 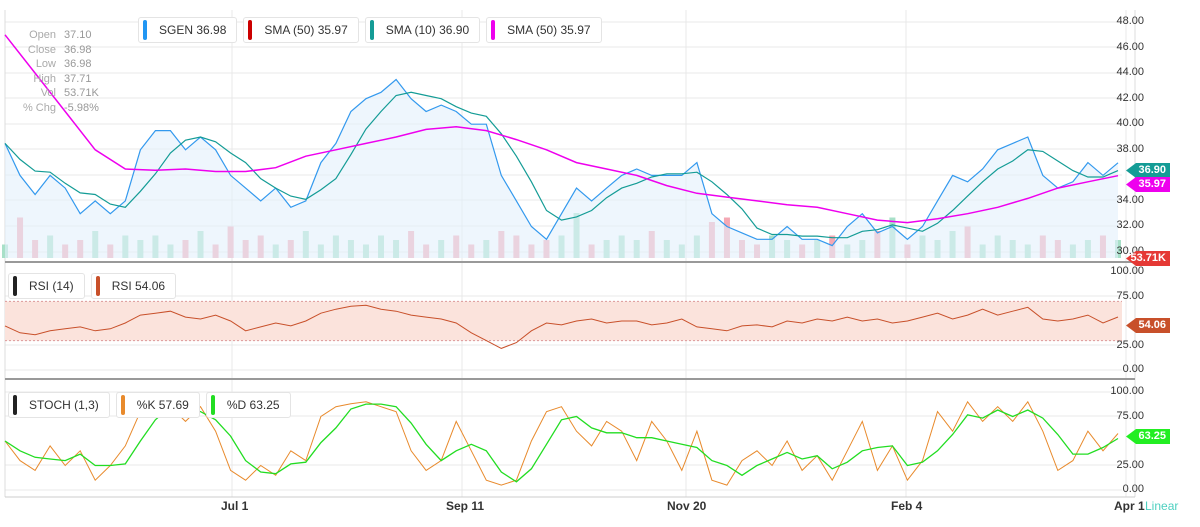 What do you see at coordinates (44, 78) in the screenshot?
I see `ohlc-key: High` at bounding box center [44, 78].